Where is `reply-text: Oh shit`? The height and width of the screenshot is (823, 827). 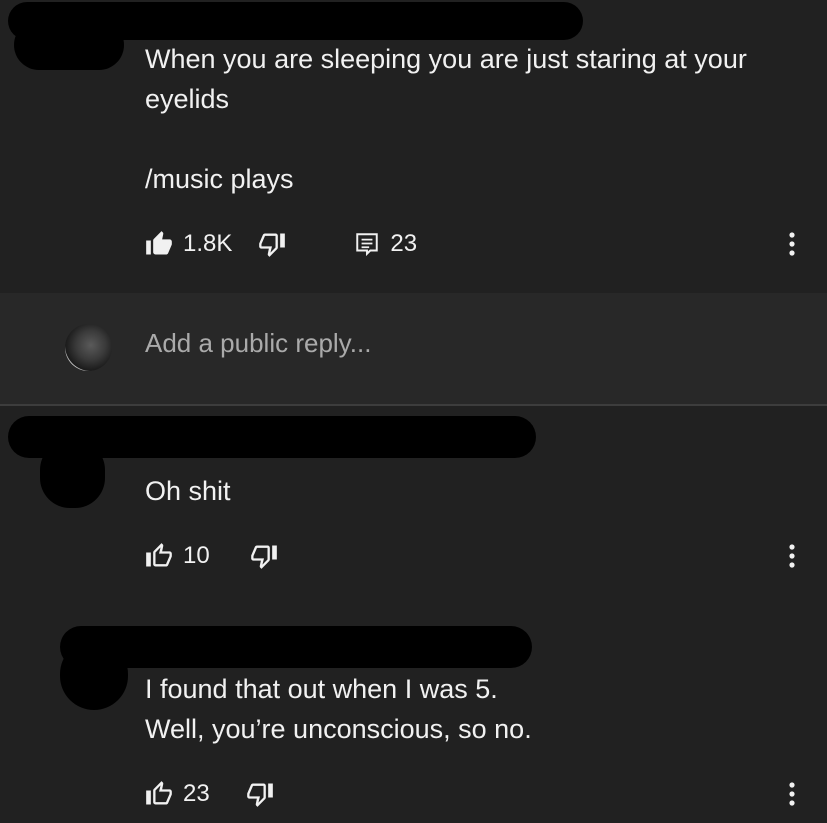 reply-text: Oh shit is located at coordinates (188, 491).